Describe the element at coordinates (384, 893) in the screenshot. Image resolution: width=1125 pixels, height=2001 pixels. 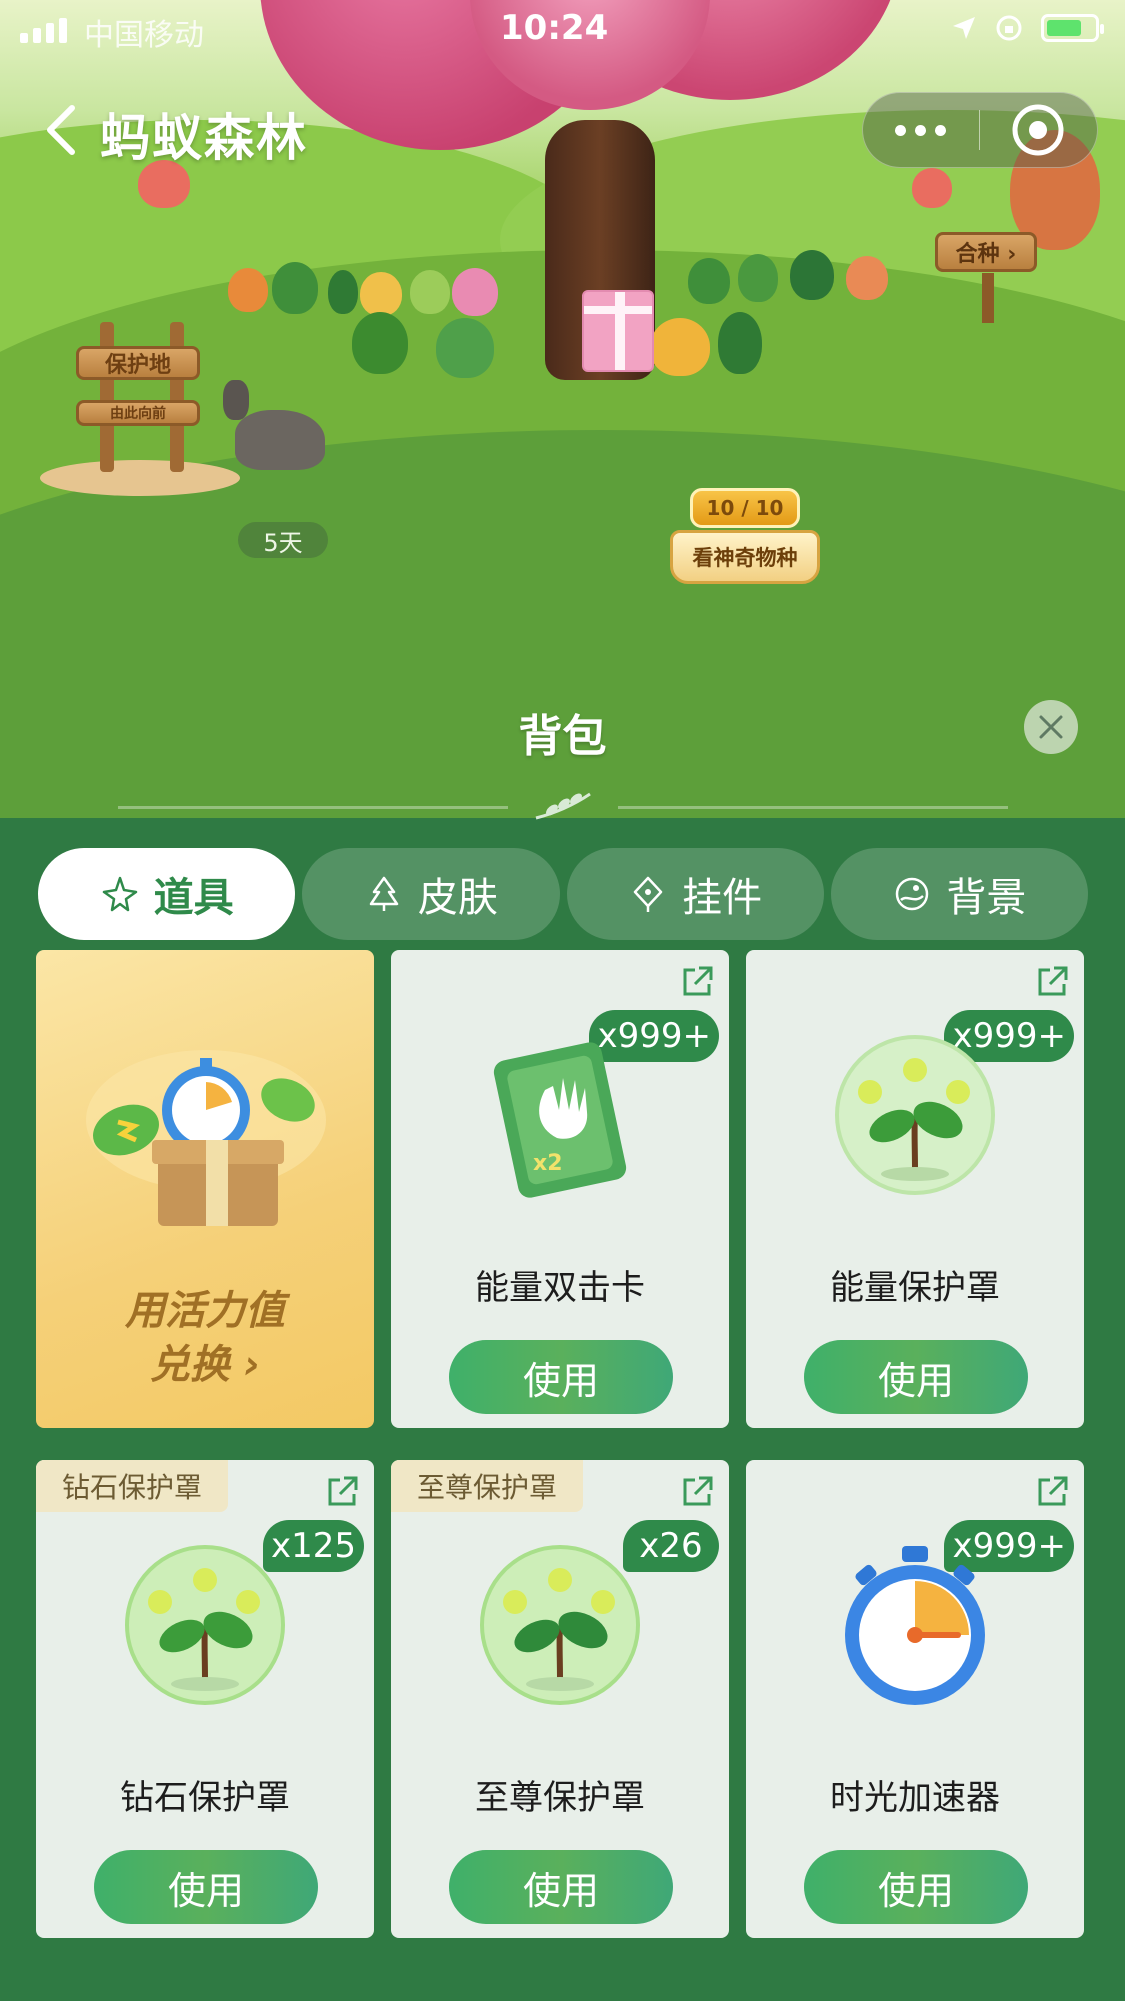
I see `tree-icon` at that location.